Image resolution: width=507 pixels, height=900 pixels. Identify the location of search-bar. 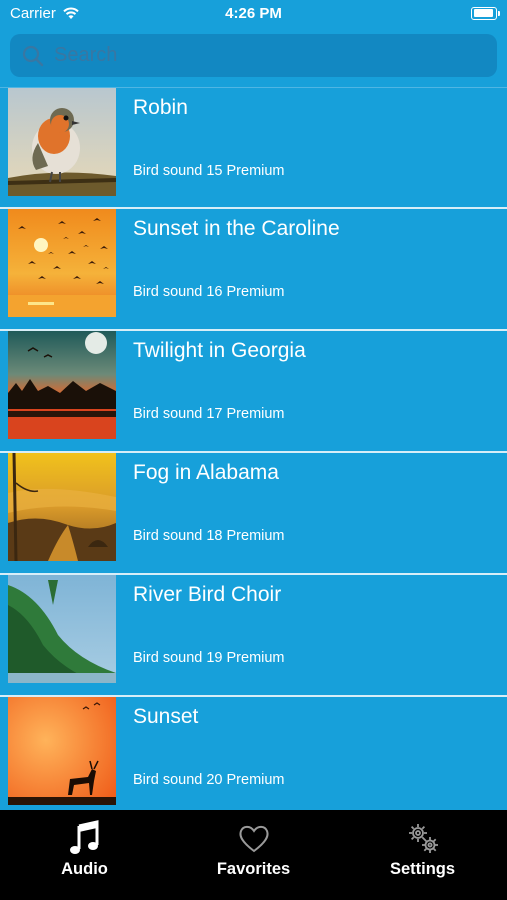
(253, 55).